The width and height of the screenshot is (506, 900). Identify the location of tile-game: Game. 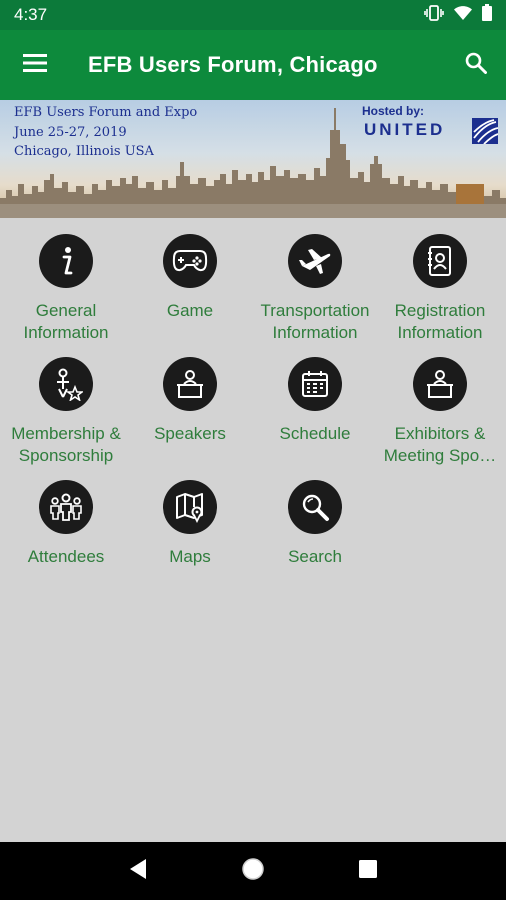
(190, 278).